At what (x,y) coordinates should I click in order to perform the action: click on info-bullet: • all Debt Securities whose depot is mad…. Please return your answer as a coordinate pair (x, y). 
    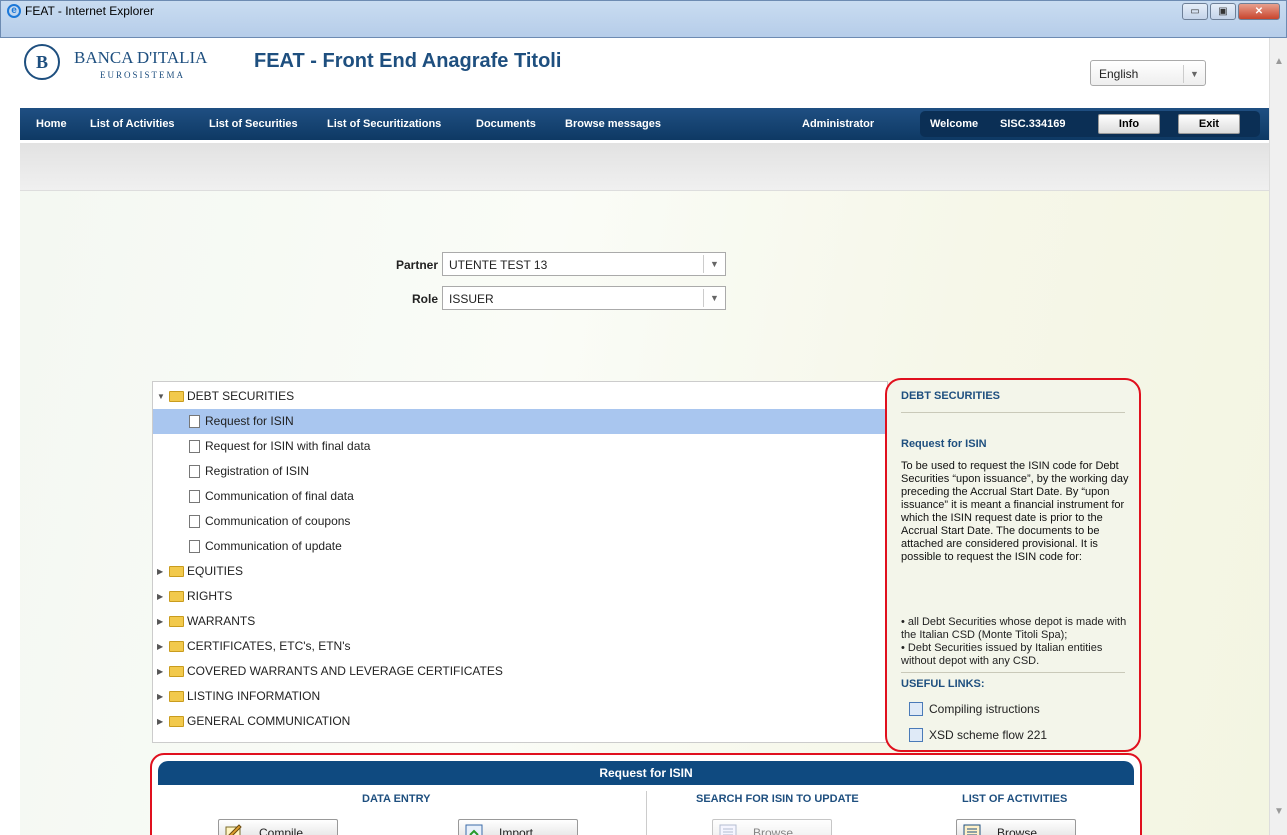
    Looking at the image, I should click on (1014, 628).